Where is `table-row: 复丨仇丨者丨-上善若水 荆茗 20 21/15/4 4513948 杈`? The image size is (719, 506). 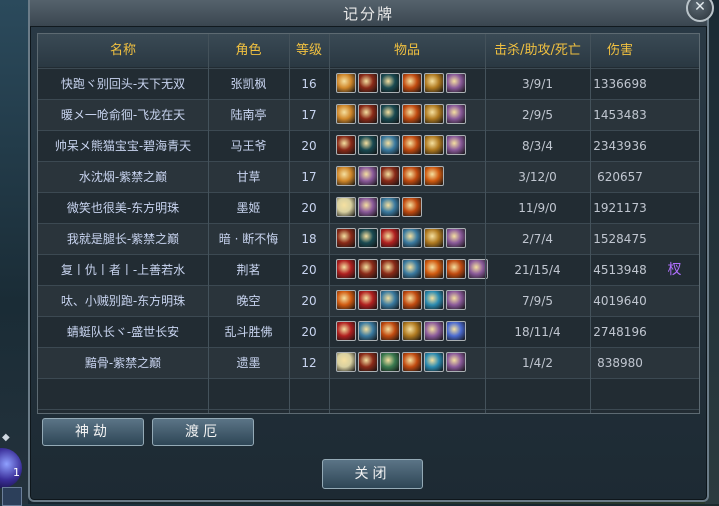 table-row: 复丨仇丨者丨-上善若水 荆茗 20 21/15/4 4513948 杈 is located at coordinates (368, 270).